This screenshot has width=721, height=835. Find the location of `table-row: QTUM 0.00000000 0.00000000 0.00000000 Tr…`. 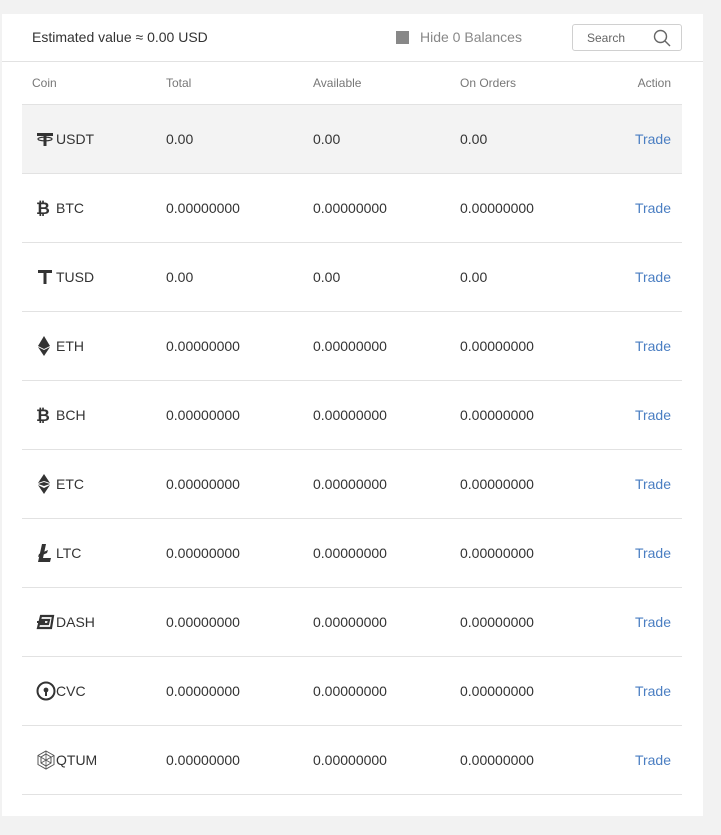

table-row: QTUM 0.00000000 0.00000000 0.00000000 Tr… is located at coordinates (352, 760).